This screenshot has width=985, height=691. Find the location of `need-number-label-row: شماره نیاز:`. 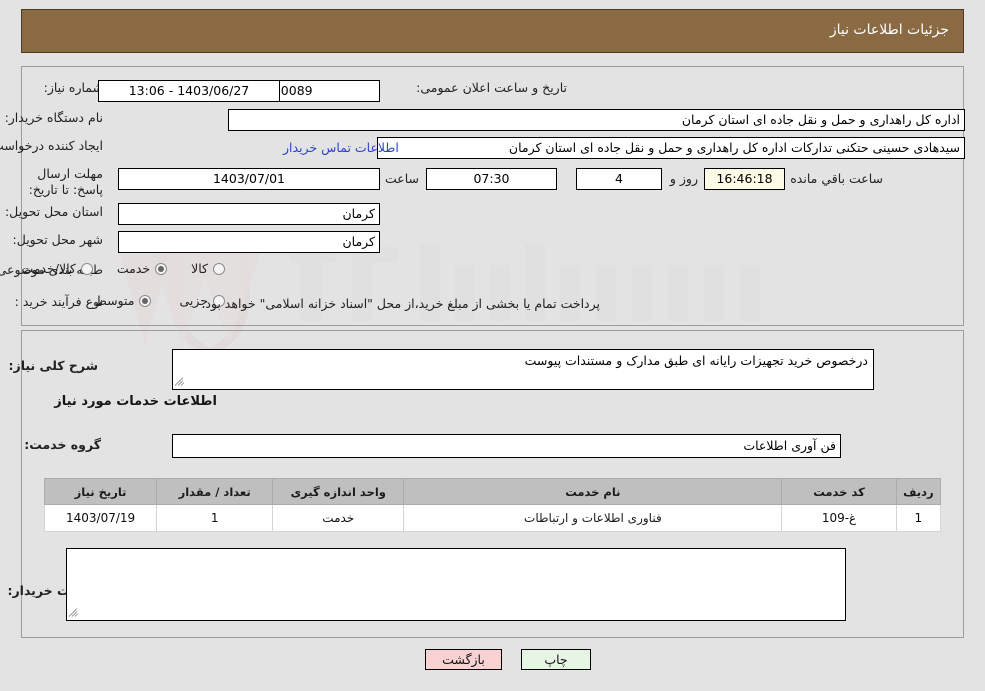

need-number-label-row: شماره نیاز: is located at coordinates (73, 87).